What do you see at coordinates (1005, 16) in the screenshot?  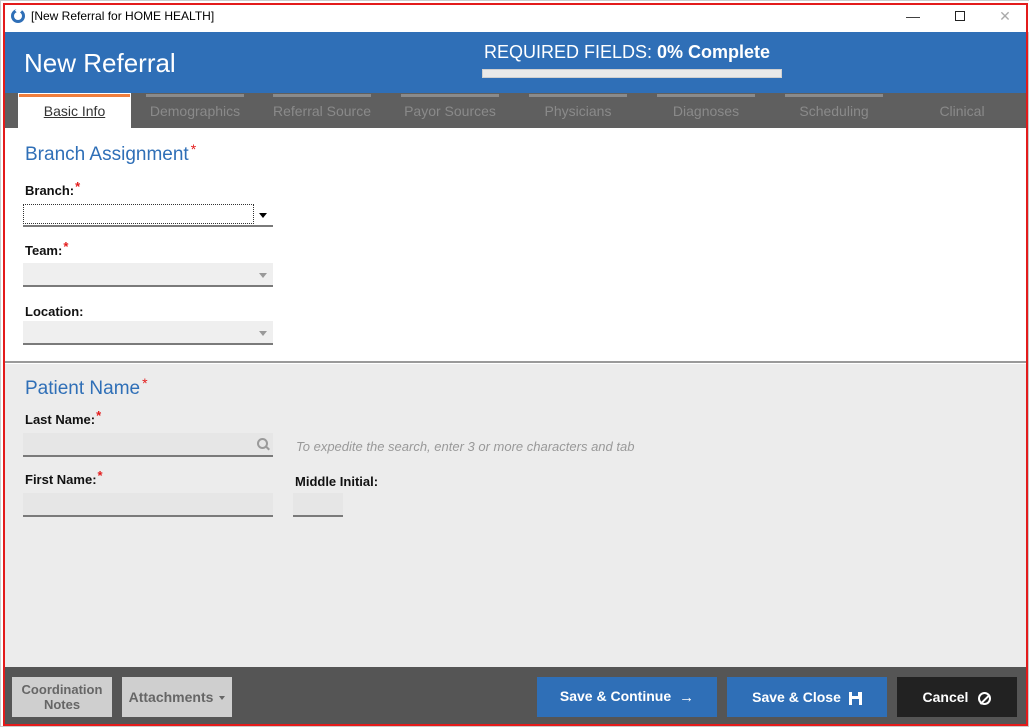 I see `close-window-button: ✕` at bounding box center [1005, 16].